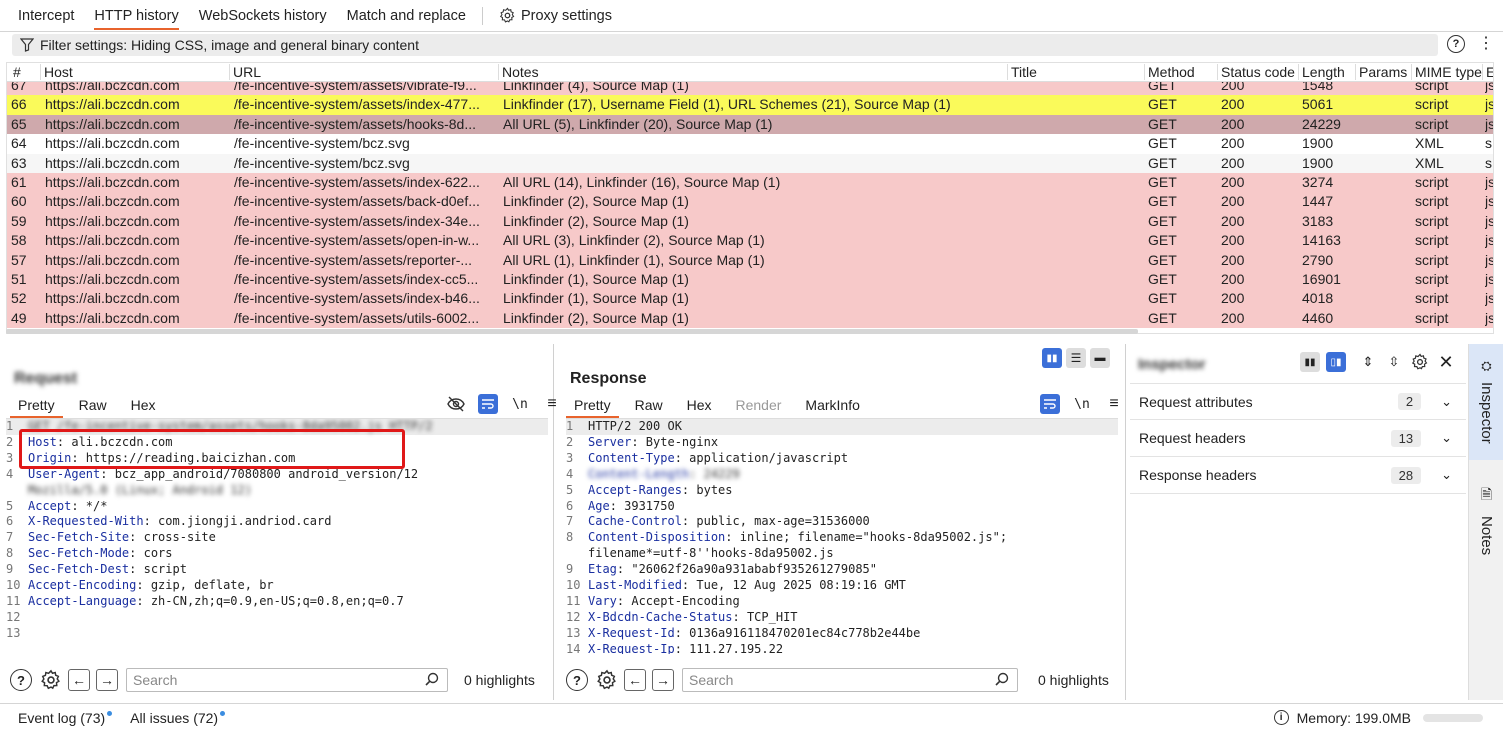  I want to click on tab-render: Render, so click(759, 405).